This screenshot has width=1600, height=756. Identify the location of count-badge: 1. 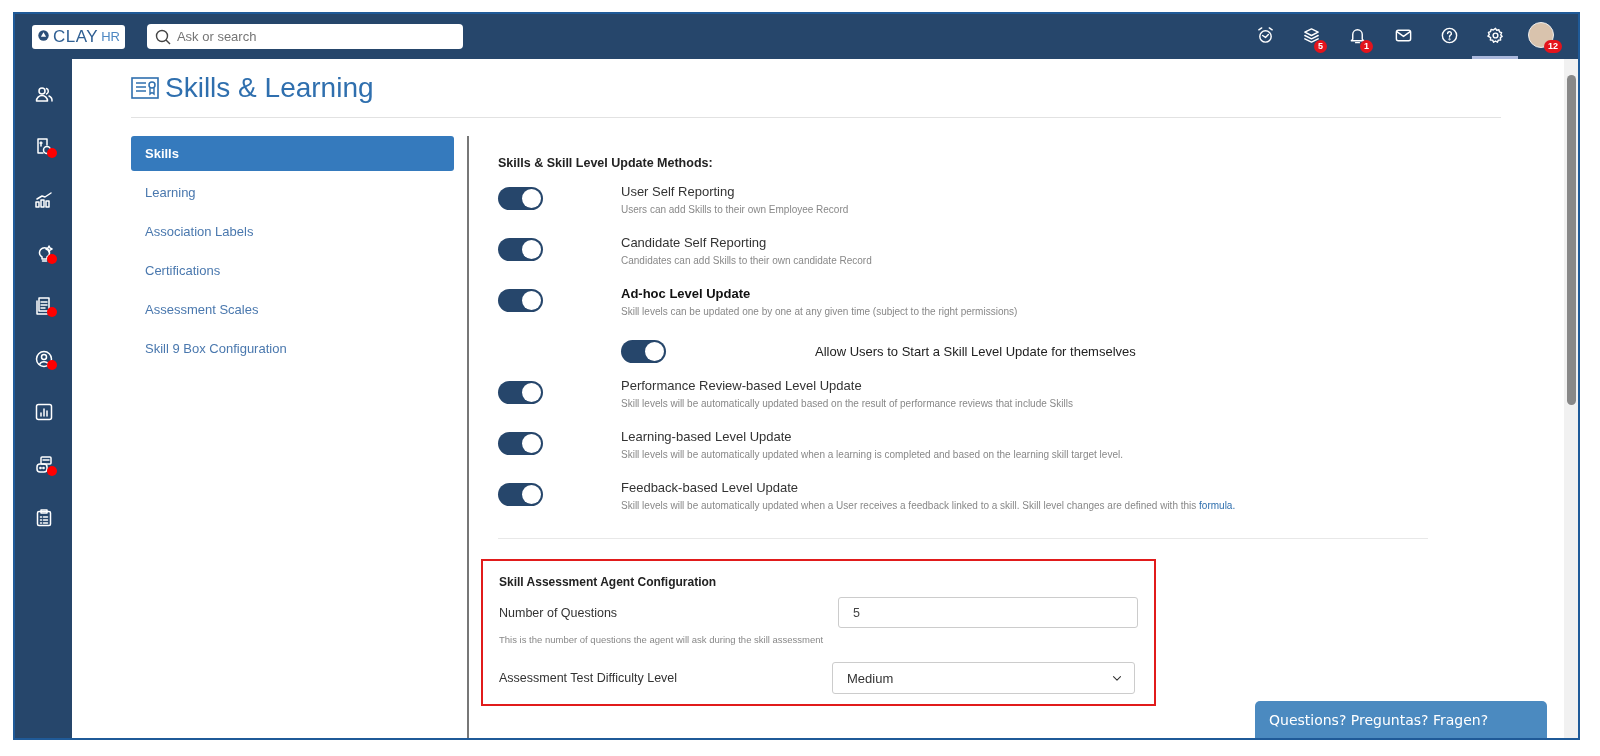
(1366, 46).